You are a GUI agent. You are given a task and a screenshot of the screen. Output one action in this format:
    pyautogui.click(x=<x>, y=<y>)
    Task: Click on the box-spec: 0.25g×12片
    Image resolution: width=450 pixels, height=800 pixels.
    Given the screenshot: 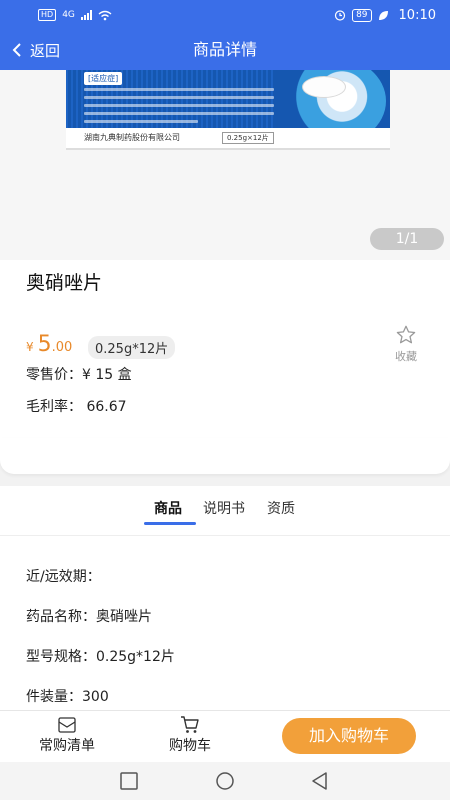 What is the action you would take?
    pyautogui.click(x=248, y=138)
    